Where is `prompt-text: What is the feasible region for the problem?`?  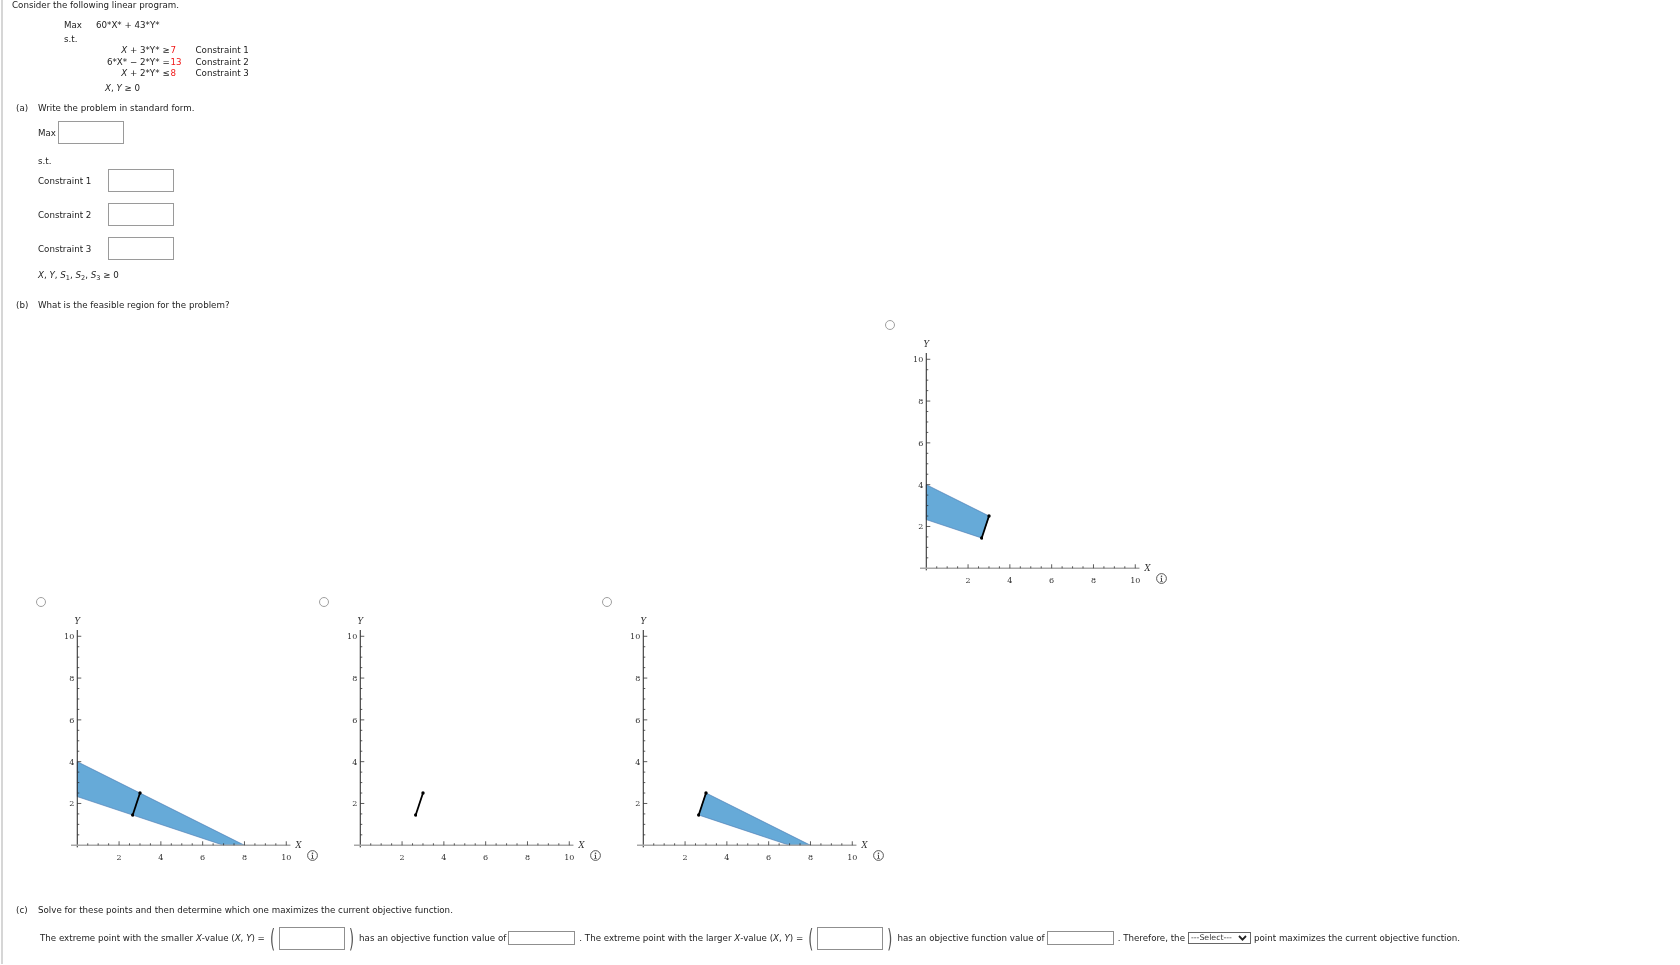 prompt-text: What is the feasible region for the problem? is located at coordinates (134, 305).